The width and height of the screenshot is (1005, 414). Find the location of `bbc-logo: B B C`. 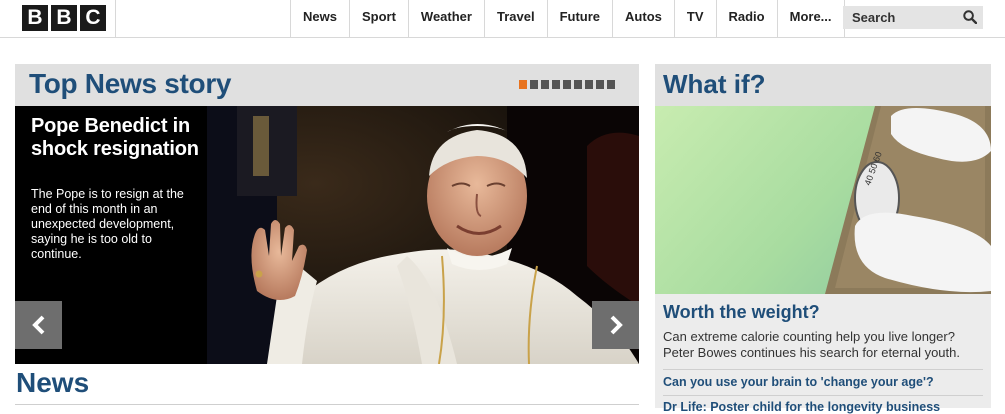

bbc-logo: B B C is located at coordinates (64, 18).